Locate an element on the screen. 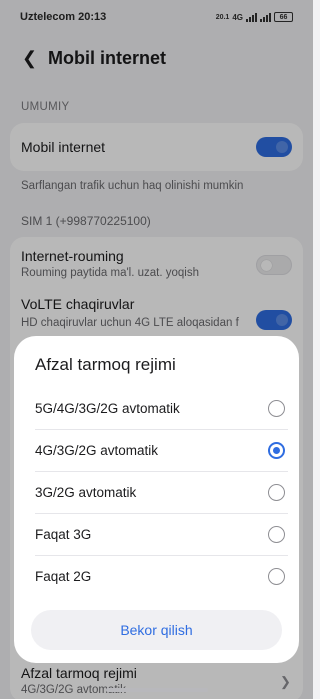 The height and width of the screenshot is (699, 320). cancel-button: Bekor qilish is located at coordinates (156, 630).